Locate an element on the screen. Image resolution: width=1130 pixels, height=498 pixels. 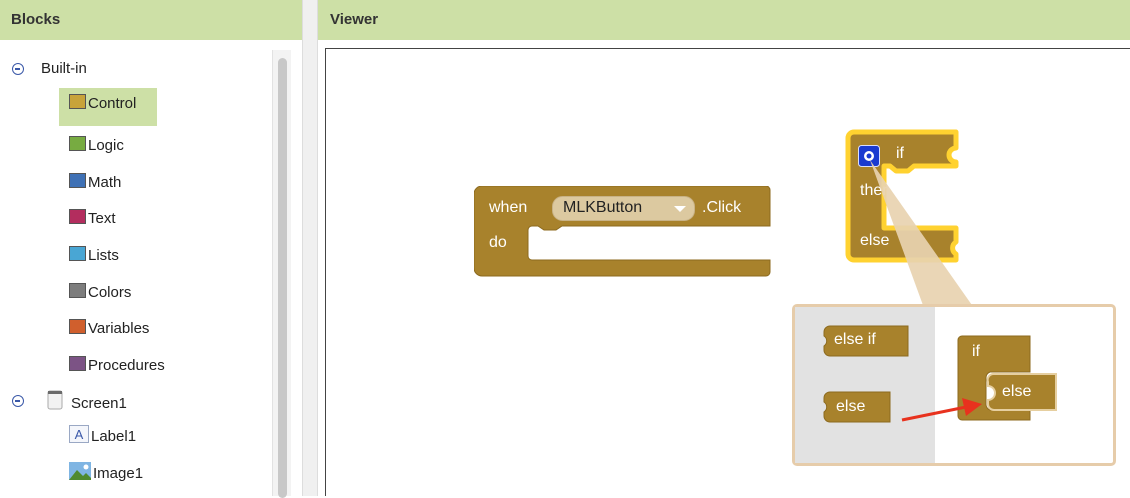
logic-color-swatch-icon is located at coordinates (77, 143).